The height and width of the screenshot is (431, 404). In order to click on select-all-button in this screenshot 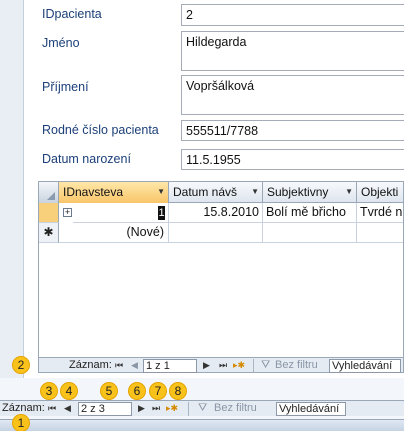, I will do `click(49, 192)`.